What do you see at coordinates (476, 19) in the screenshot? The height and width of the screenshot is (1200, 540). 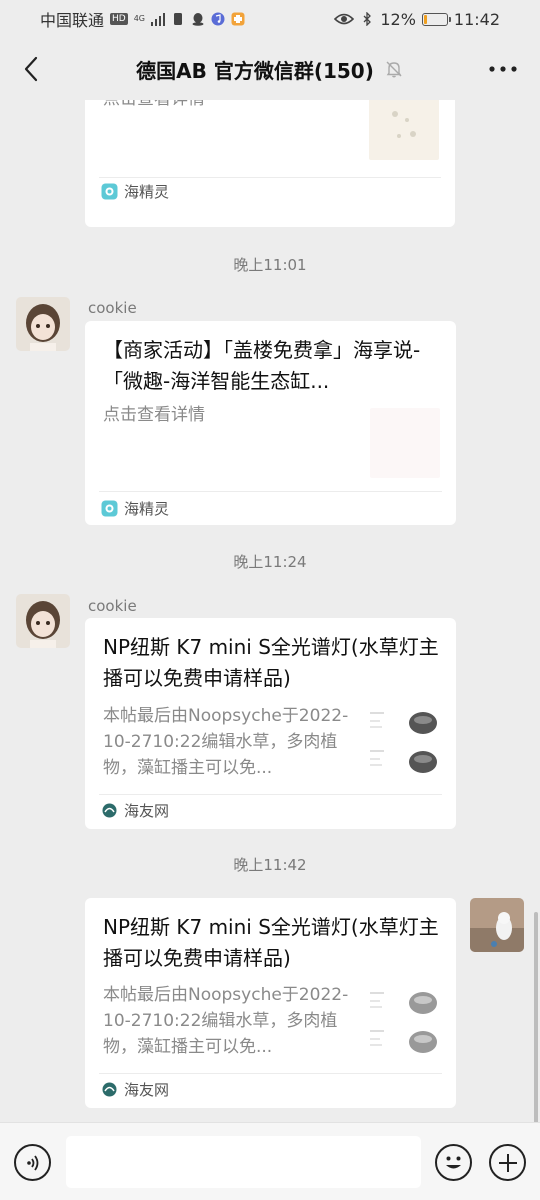 I see `clock: 11:42` at bounding box center [476, 19].